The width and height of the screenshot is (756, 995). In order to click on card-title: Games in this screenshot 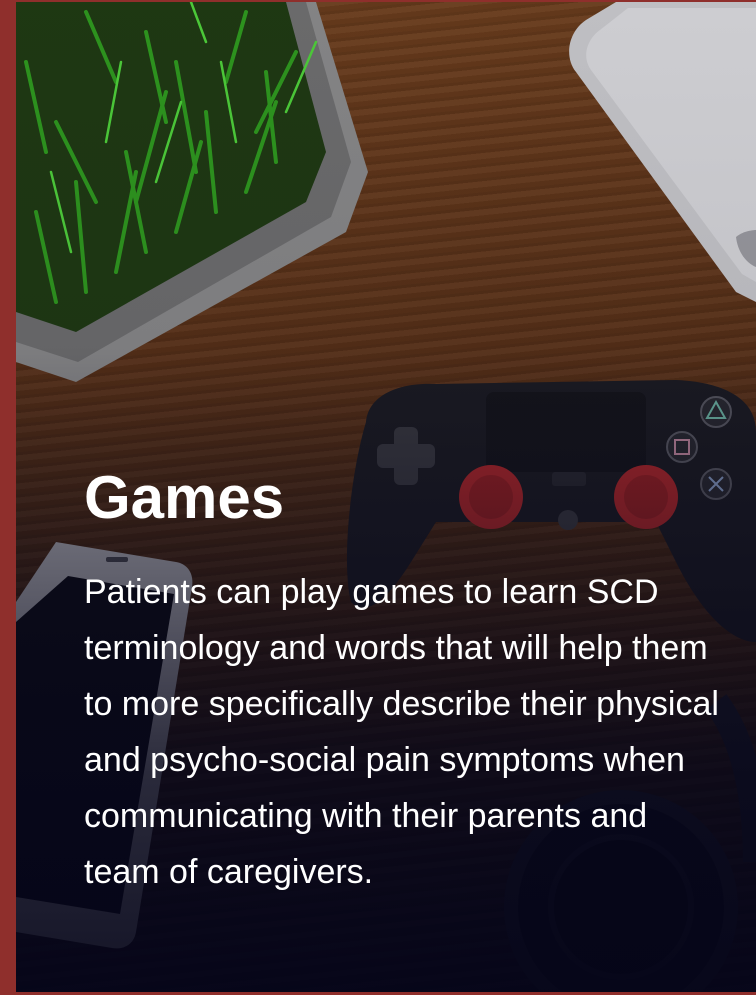, I will do `click(184, 497)`.